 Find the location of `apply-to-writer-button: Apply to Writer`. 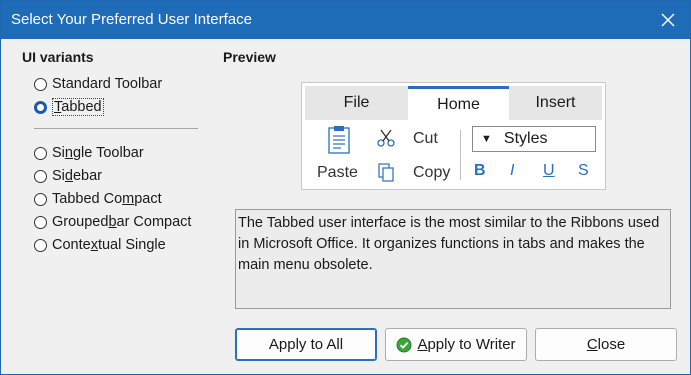

apply-to-writer-button: Apply to Writer is located at coordinates (456, 344).